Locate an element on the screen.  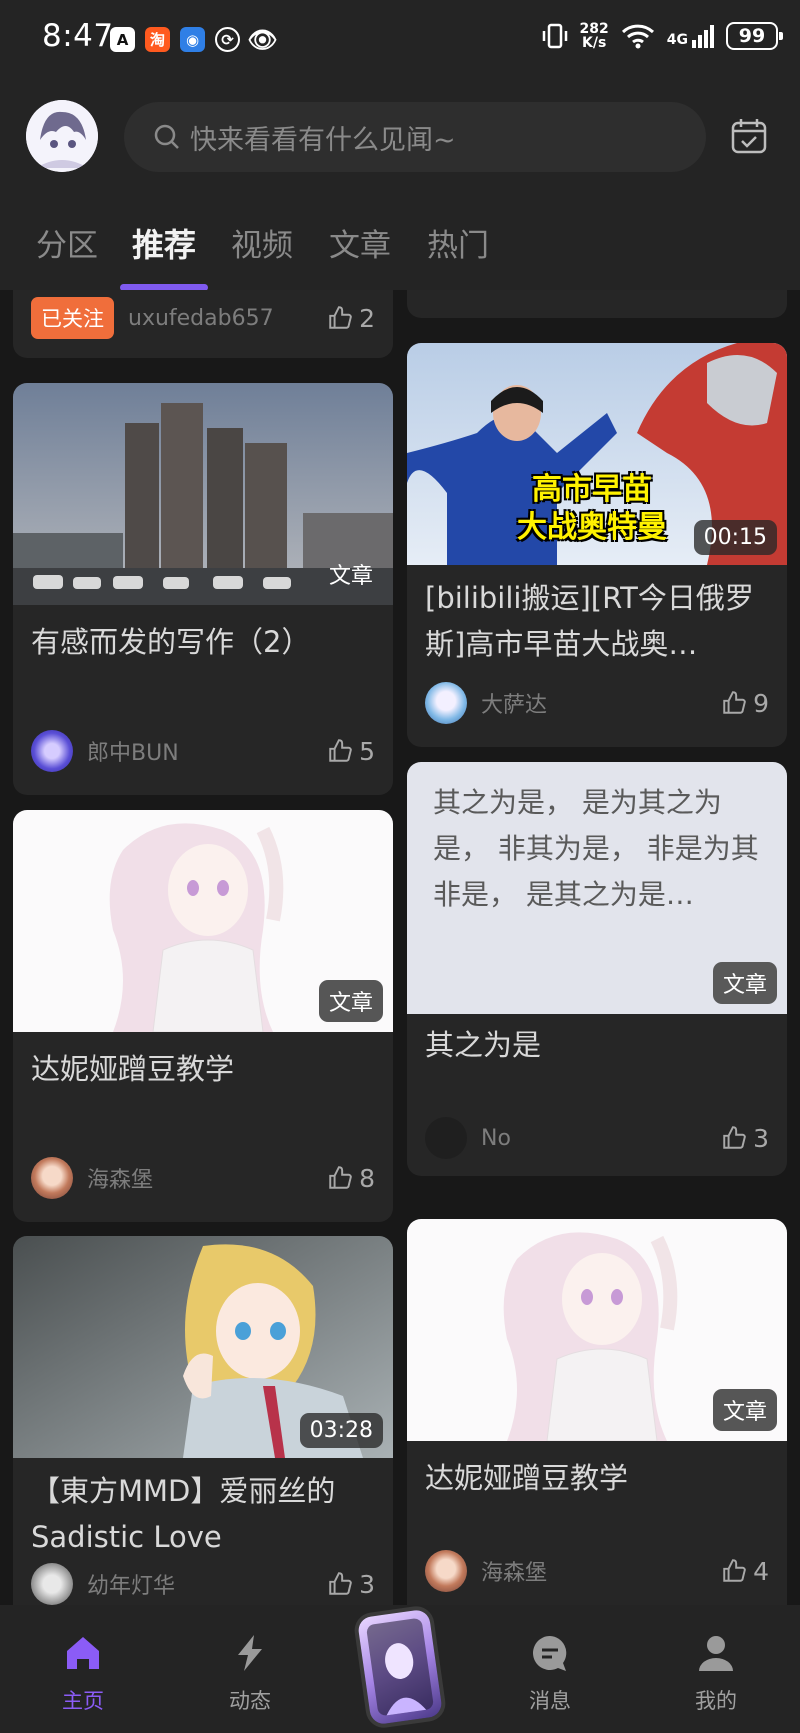
status-bar: 8:47 A 淘 ◉ ⟳ 👁 282 K/s 4G 99 is located at coordinates (400, 40).